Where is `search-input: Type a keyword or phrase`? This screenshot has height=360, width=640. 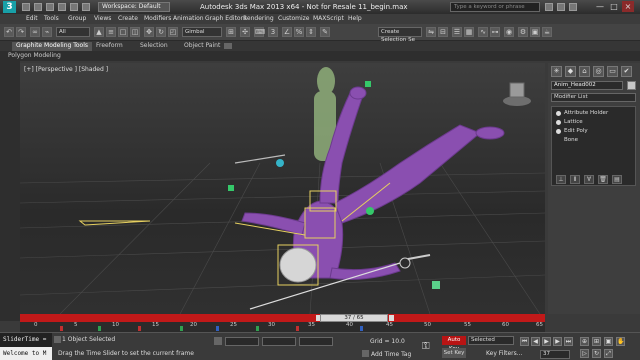
search-input: Type a keyword or phrase is located at coordinates (495, 7).